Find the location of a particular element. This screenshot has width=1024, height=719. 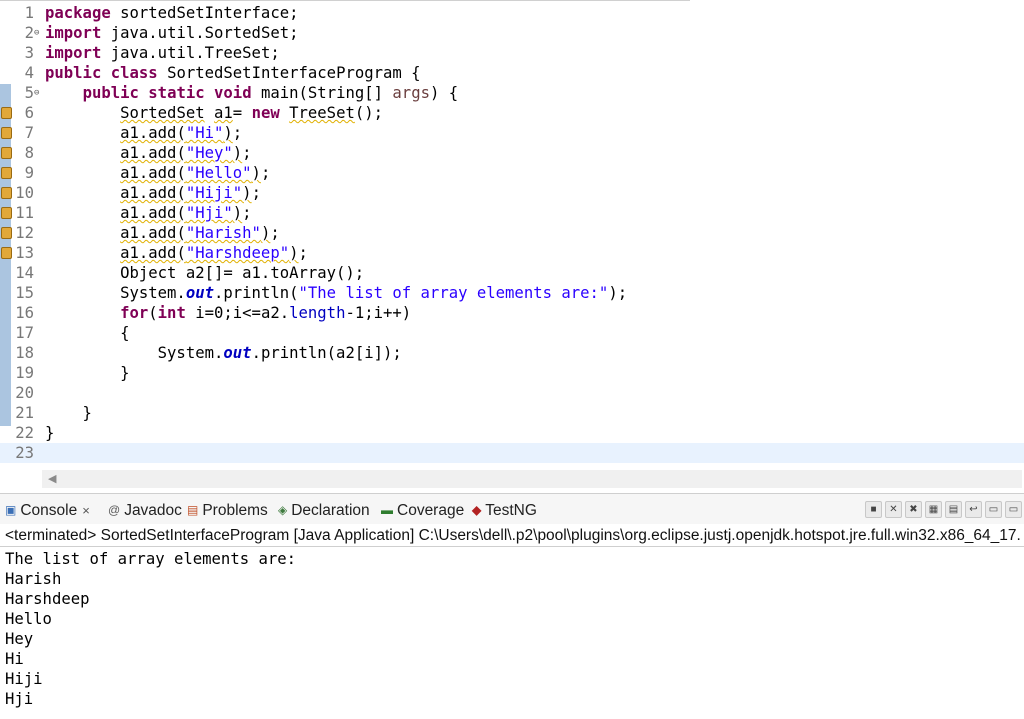

output-line: Harish is located at coordinates (33, 579).